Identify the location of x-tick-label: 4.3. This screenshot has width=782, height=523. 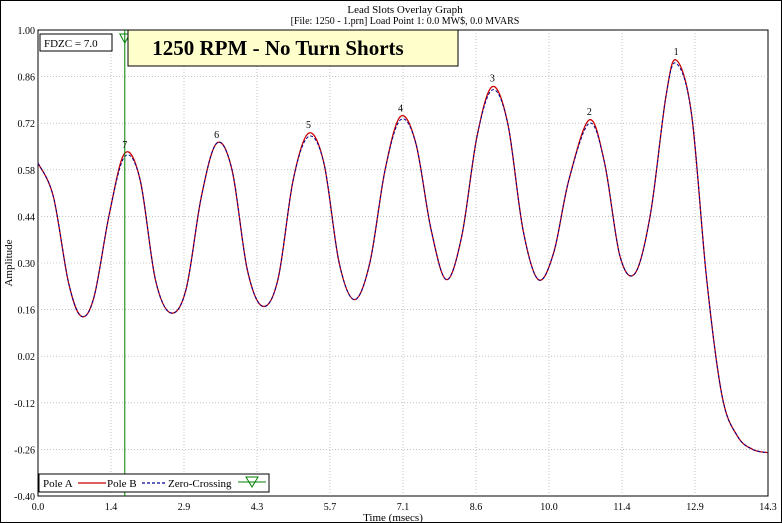
(257, 507).